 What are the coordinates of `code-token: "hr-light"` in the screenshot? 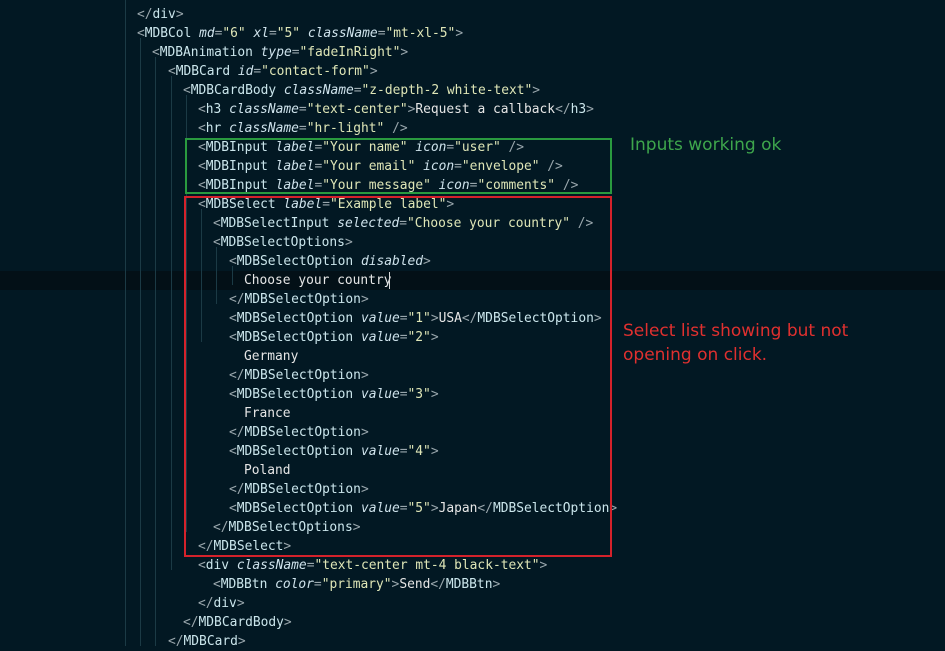 It's located at (345, 128).